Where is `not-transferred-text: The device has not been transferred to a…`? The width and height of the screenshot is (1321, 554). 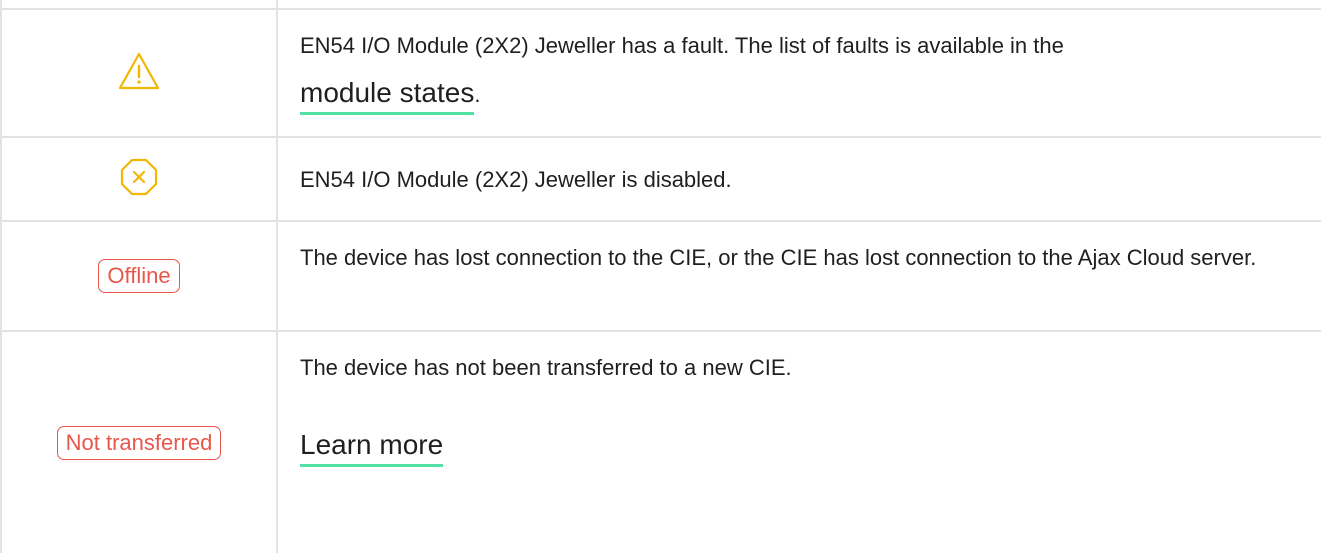 not-transferred-text: The device has not been transferred to a… is located at coordinates (546, 367).